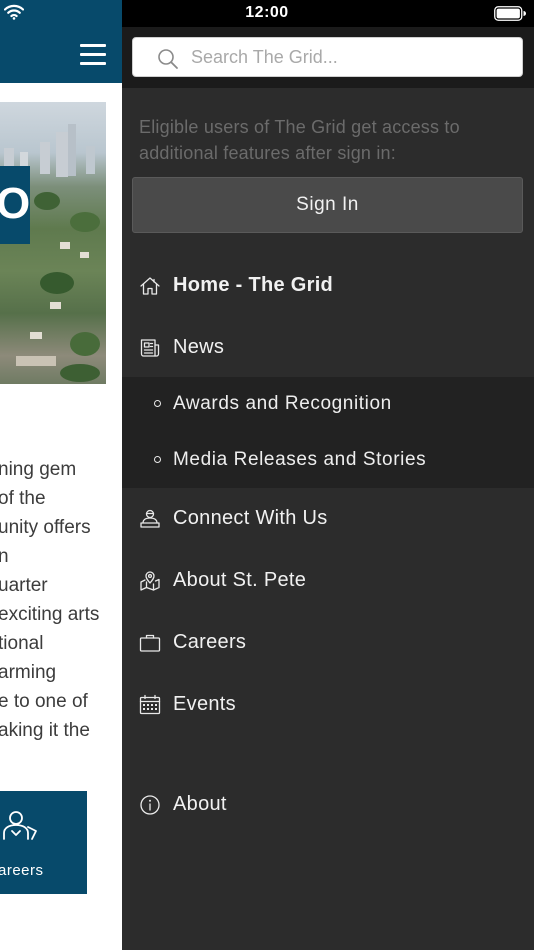 The width and height of the screenshot is (534, 950). Describe the element at coordinates (328, 805) in the screenshot. I see `nav-item-about: About` at that location.